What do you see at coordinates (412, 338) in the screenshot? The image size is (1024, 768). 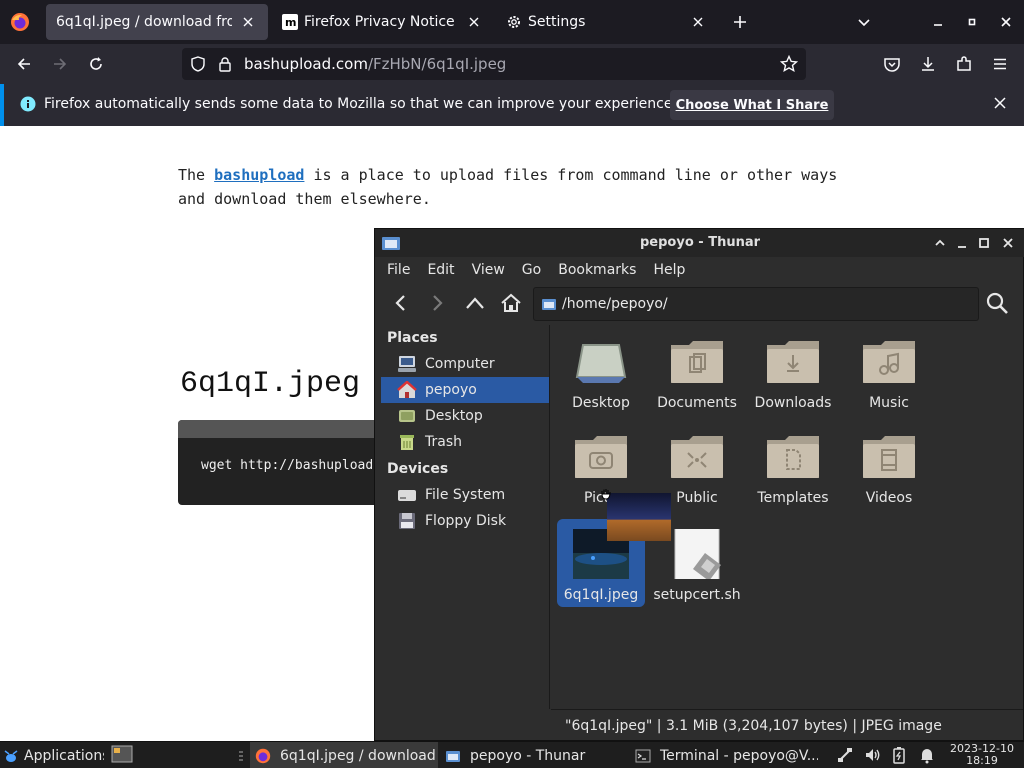 I see `places-header: Places` at bounding box center [412, 338].